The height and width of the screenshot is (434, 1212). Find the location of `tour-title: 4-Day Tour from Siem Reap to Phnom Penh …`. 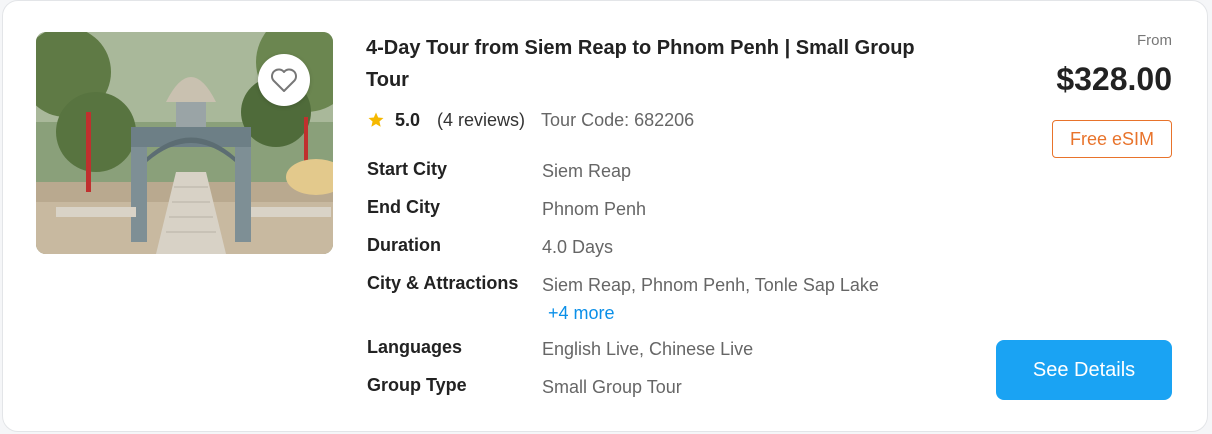

tour-title: 4-Day Tour from Siem Reap to Phnom Penh … is located at coordinates (646, 64).